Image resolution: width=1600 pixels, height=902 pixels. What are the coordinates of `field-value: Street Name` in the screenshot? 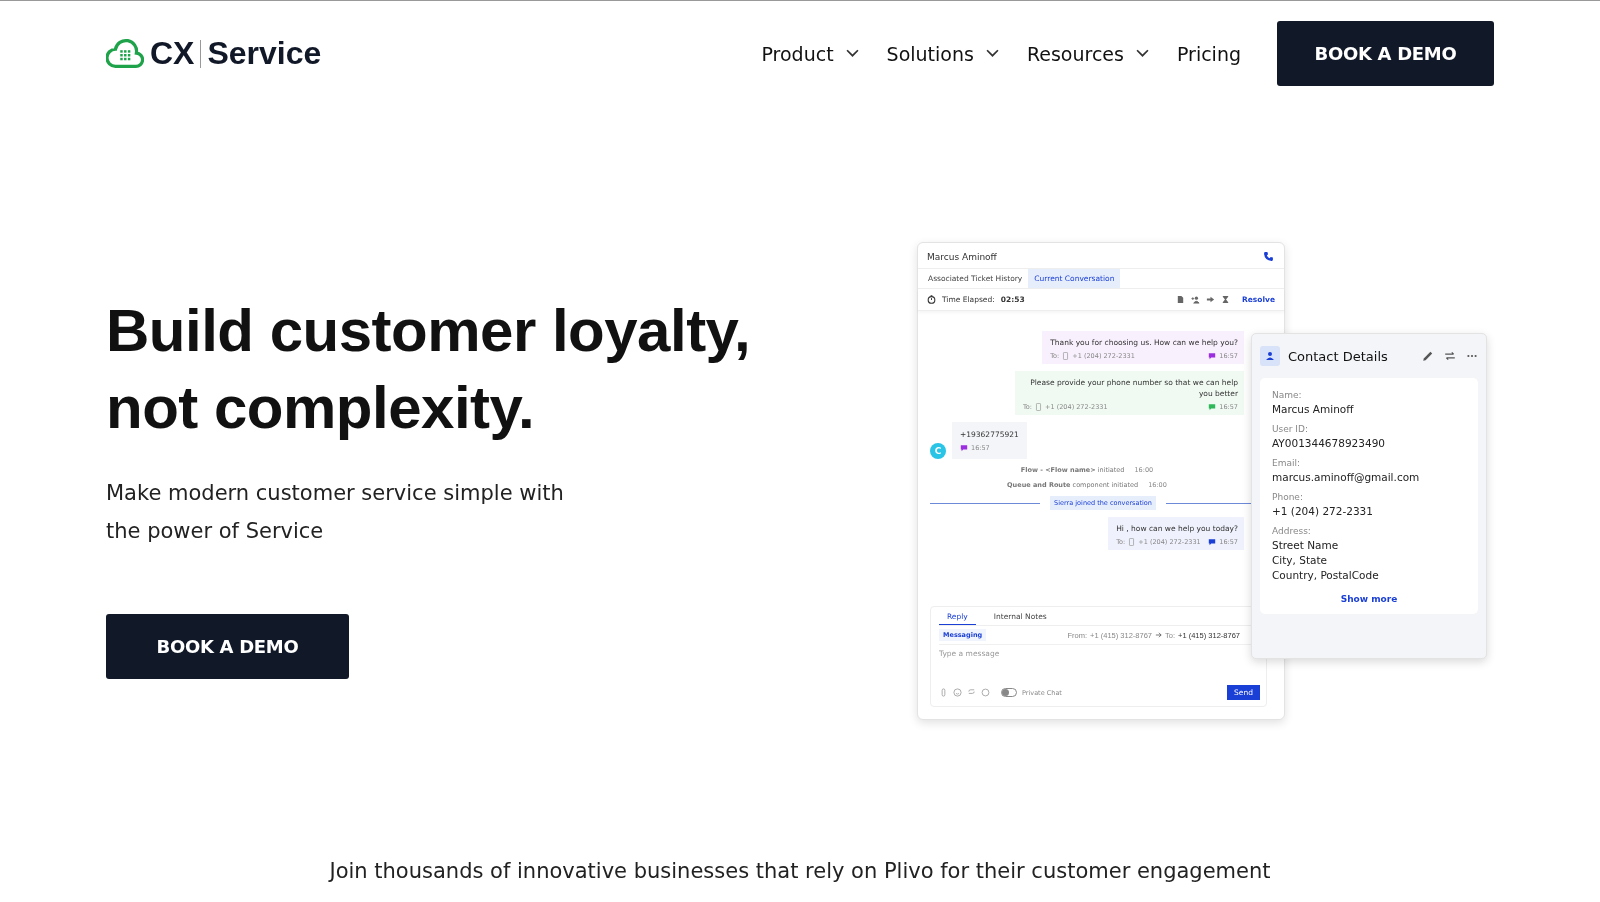 It's located at (1306, 545).